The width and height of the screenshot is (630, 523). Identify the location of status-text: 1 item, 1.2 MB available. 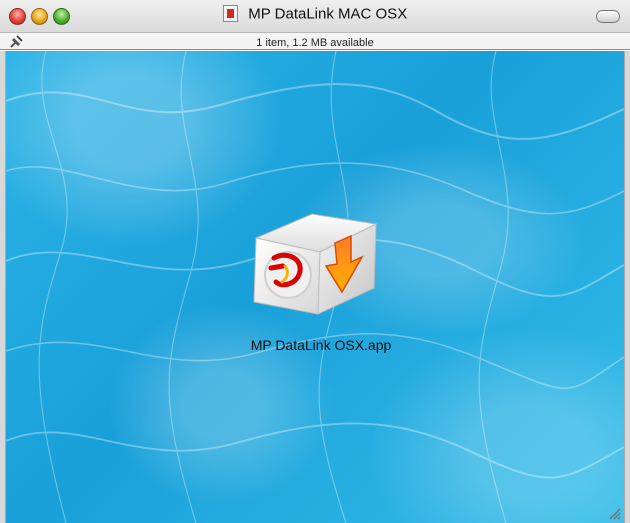
(315, 43).